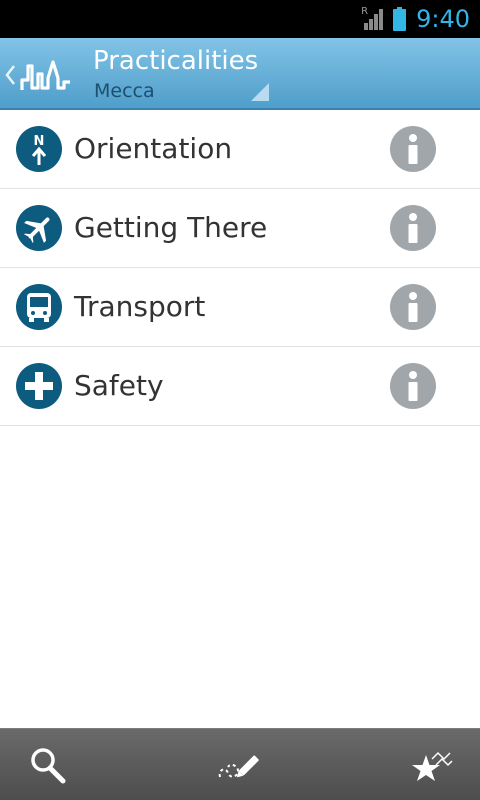 This screenshot has width=480, height=800. What do you see at coordinates (240, 307) in the screenshot?
I see `list-item-transport: Transport` at bounding box center [240, 307].